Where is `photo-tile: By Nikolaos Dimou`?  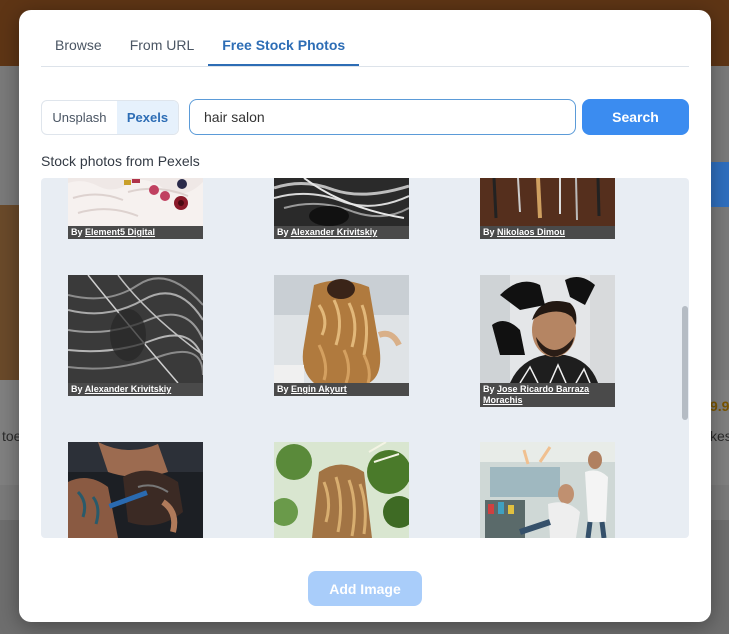
photo-tile: By Nikolaos Dimou is located at coordinates (547, 210).